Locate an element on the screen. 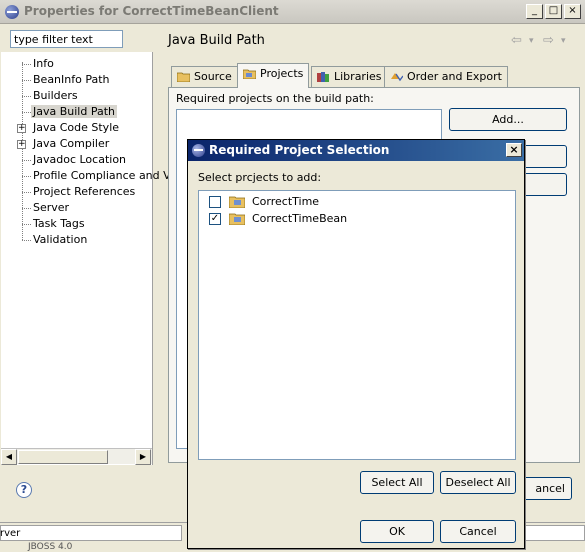 This screenshot has height=552, width=585. close-button: × is located at coordinates (572, 11).